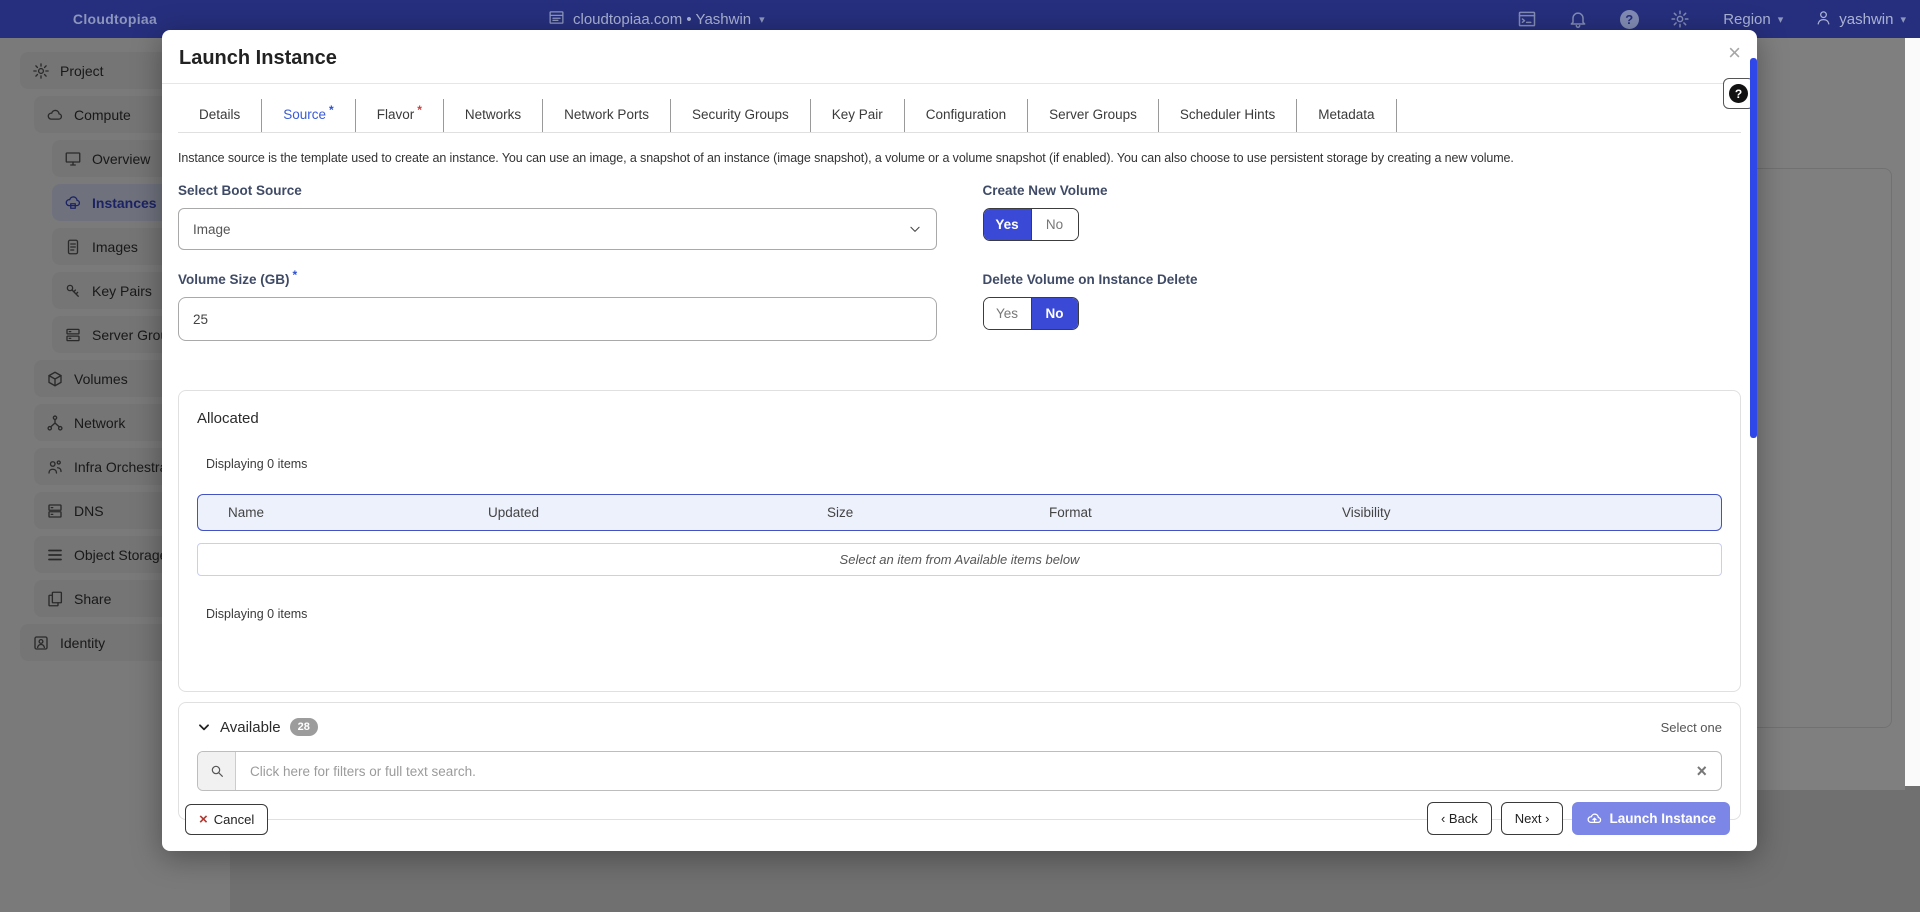 Image resolution: width=1920 pixels, height=912 pixels. Describe the element at coordinates (1045, 190) in the screenshot. I see `create-volume-label: Create New Volume` at that location.